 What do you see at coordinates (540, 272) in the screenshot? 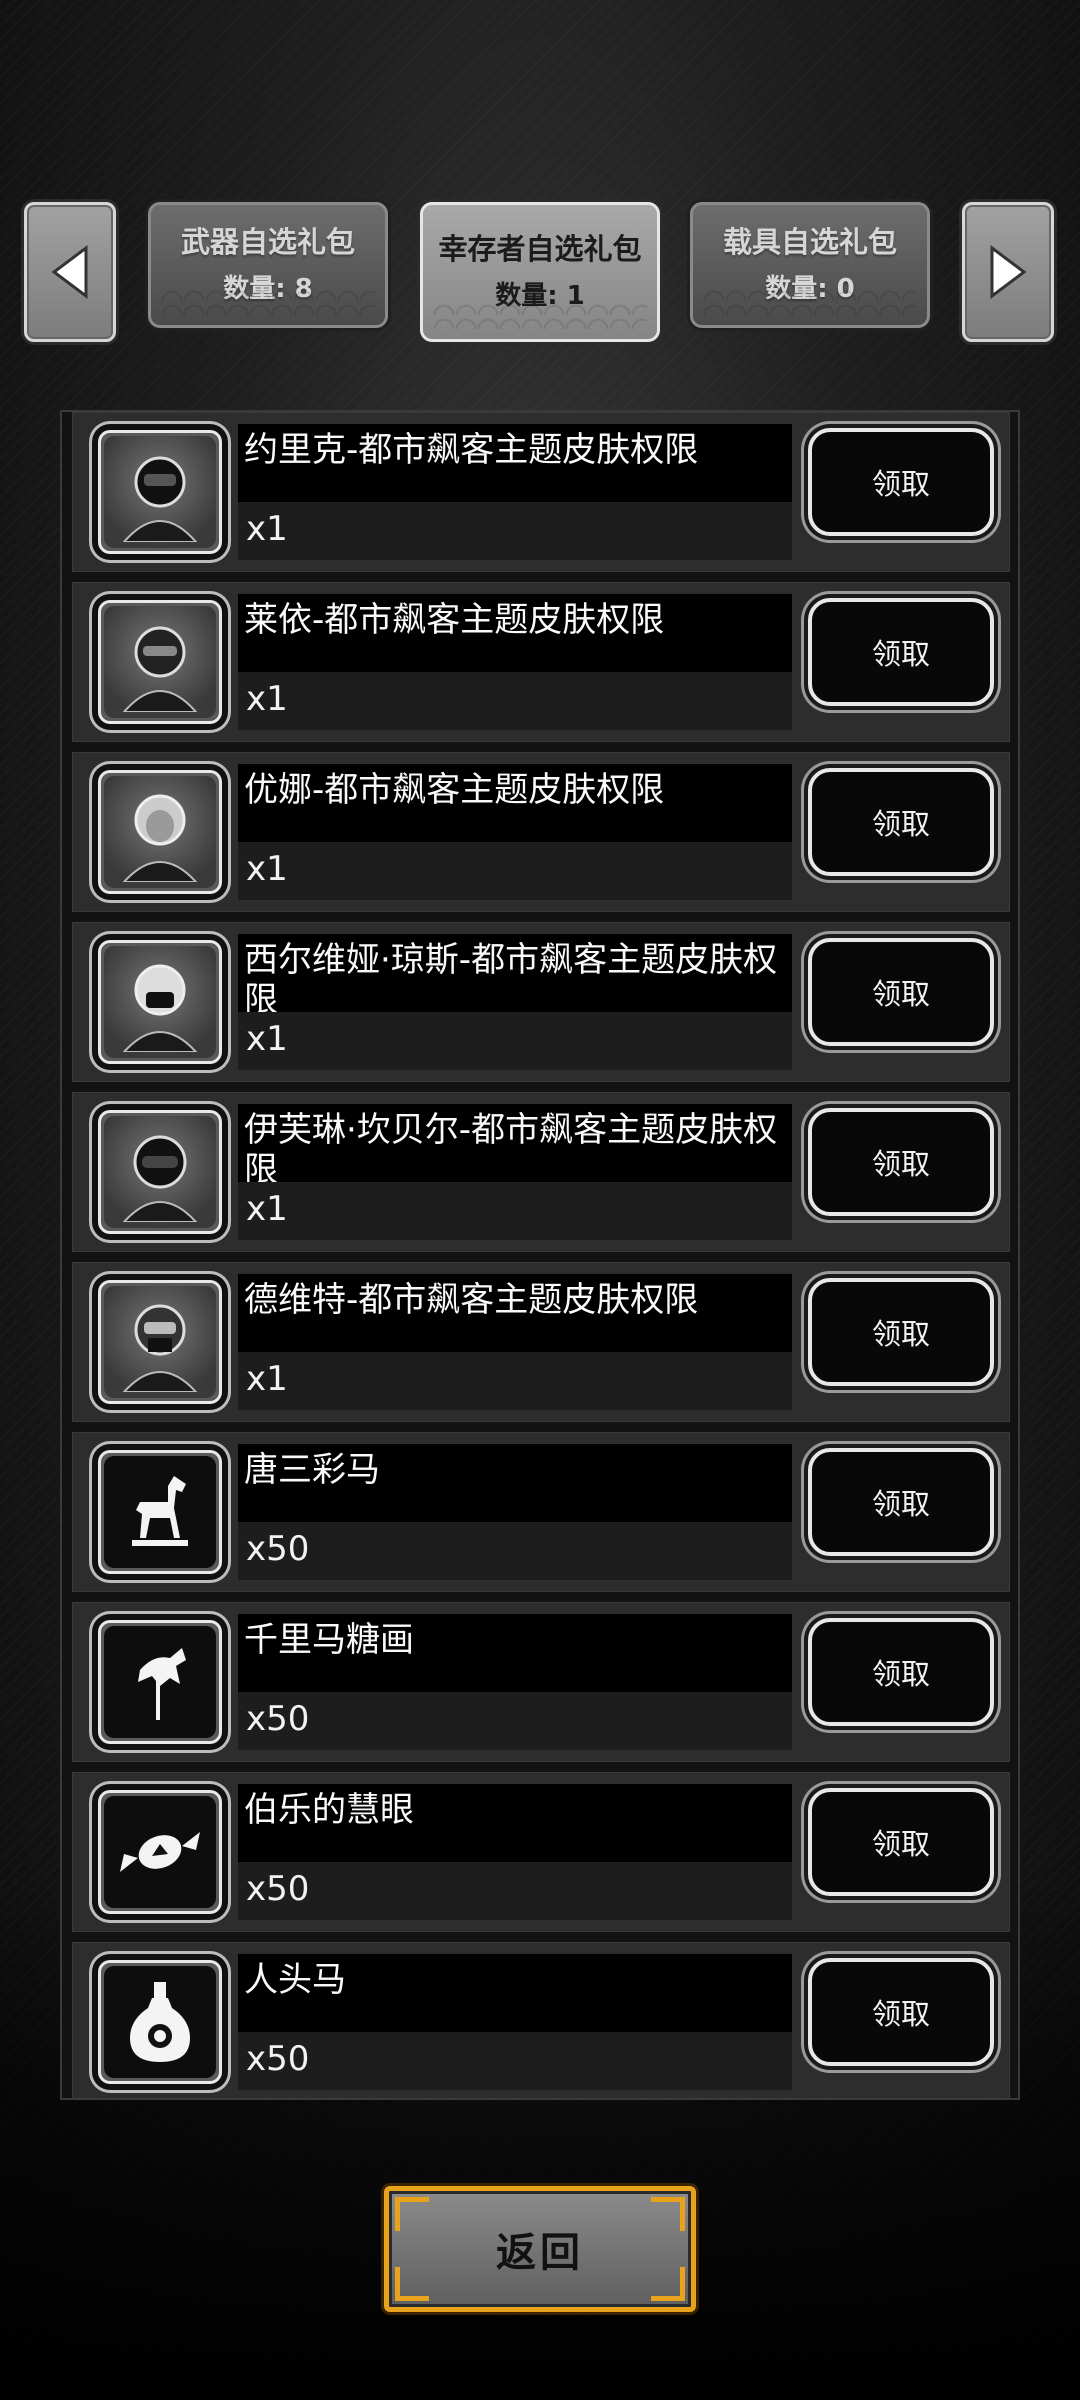
I see `tab-survivor-pack: 幸存者自选礼包 数量: 1` at bounding box center [540, 272].